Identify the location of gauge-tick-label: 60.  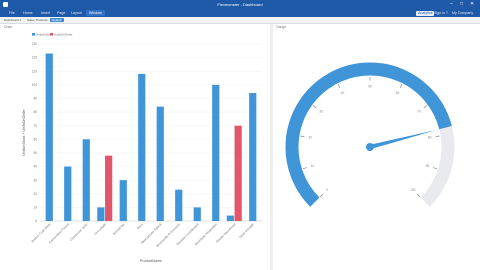
(398, 93).